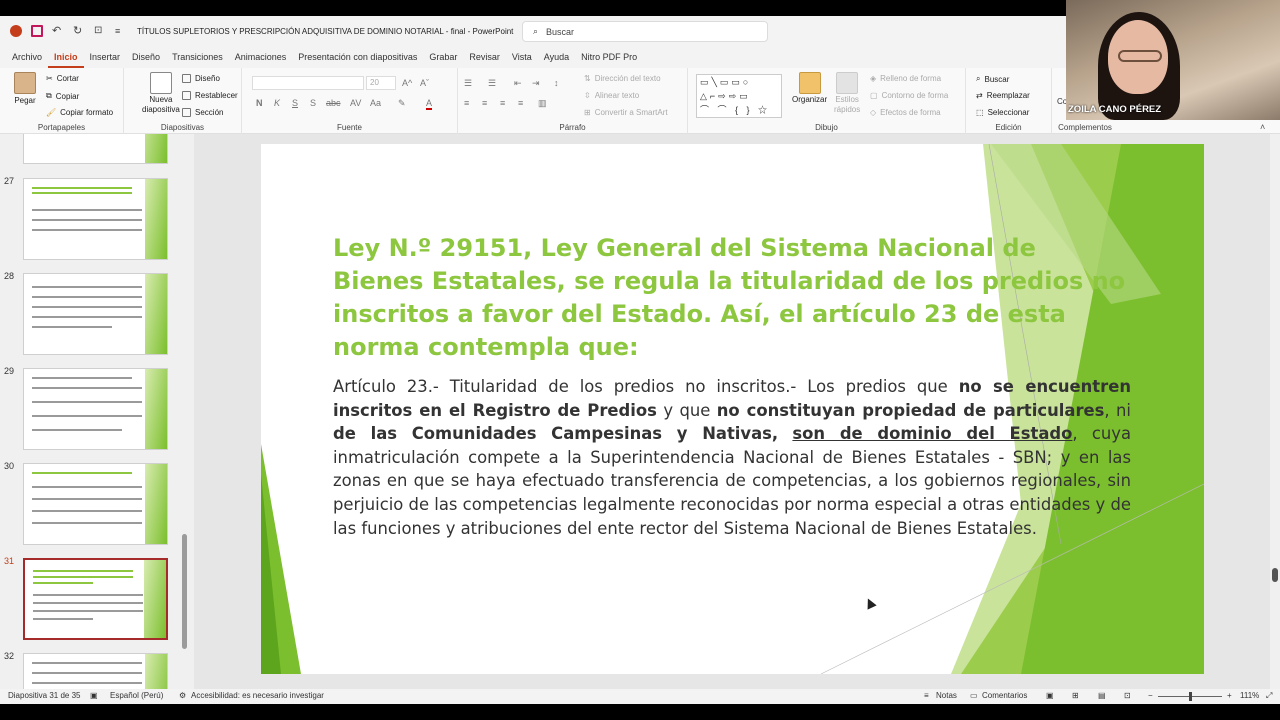  I want to click on decrease-font-icon: Aˇ, so click(424, 83).